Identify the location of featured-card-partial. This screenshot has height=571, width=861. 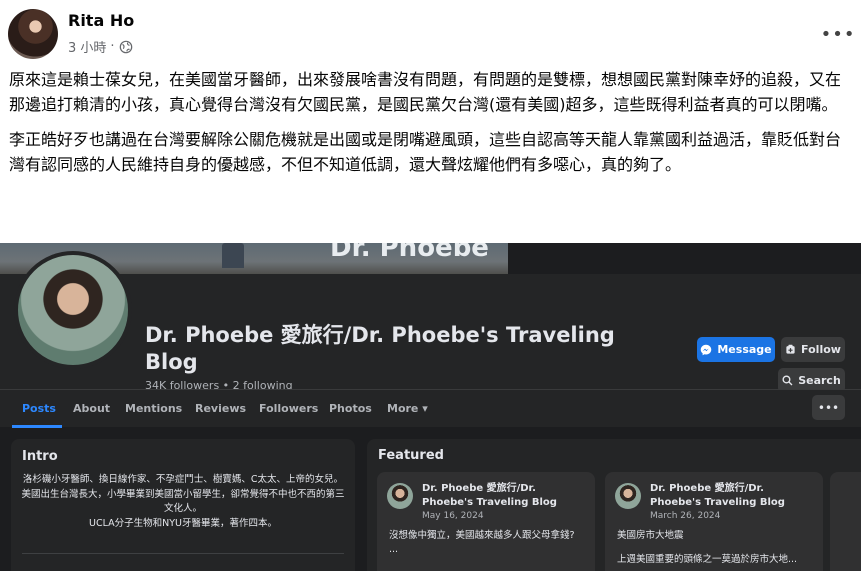
(845, 521).